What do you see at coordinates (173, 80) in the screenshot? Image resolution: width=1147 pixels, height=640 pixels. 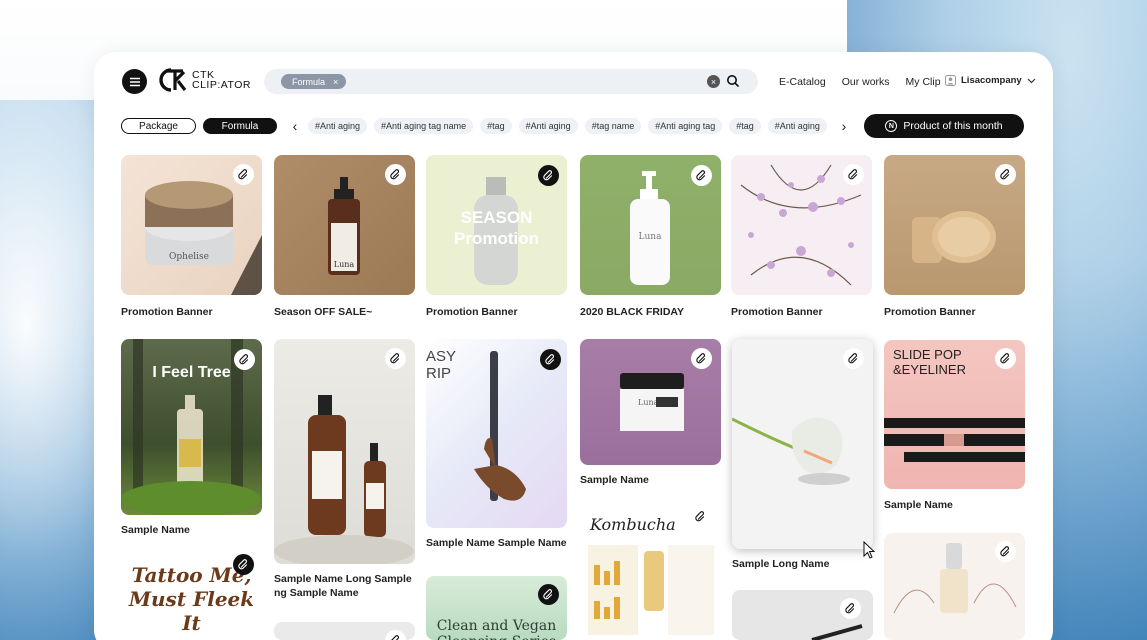 I see `logo-mark-icon` at bounding box center [173, 80].